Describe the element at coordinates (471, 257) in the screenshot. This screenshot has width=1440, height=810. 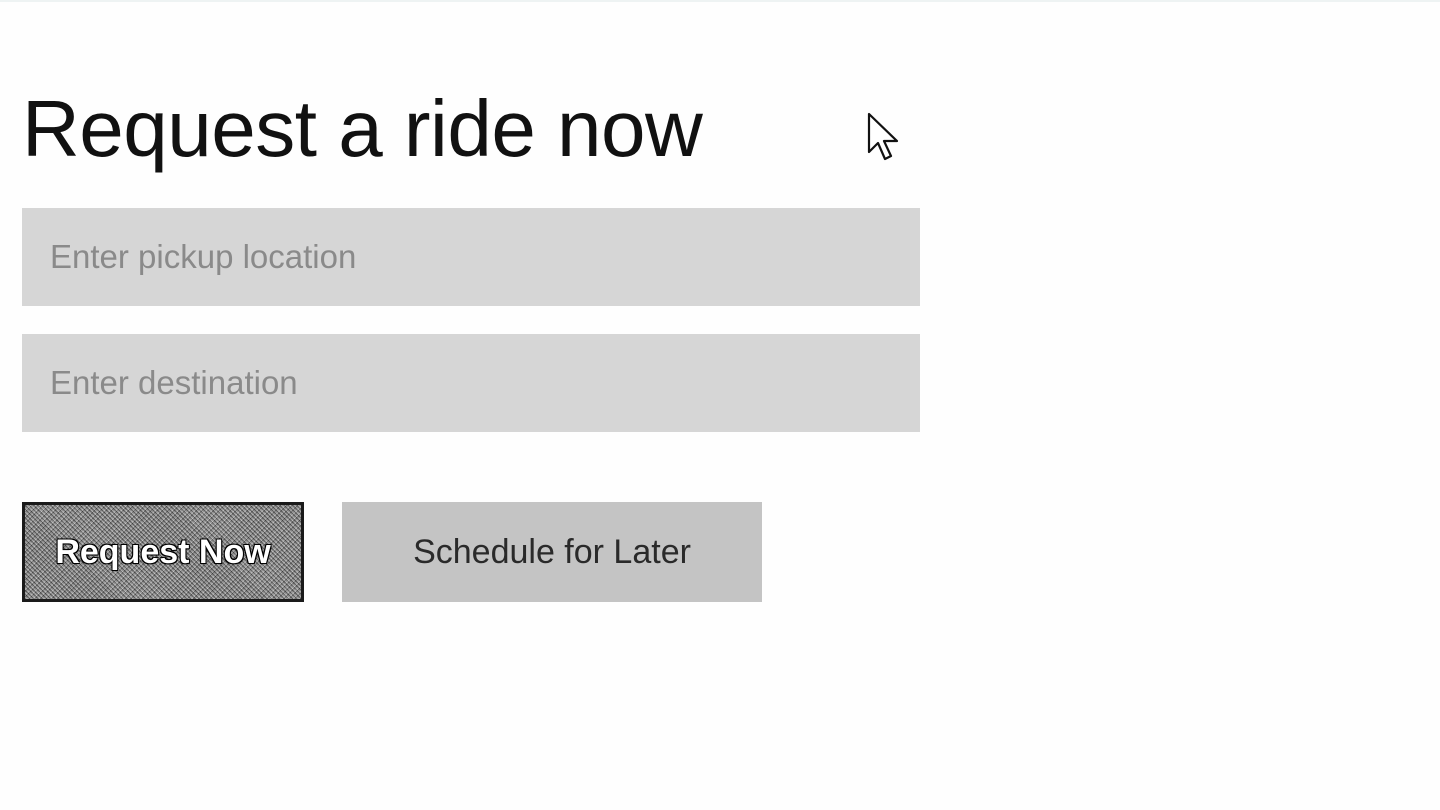
I see `pickup-location-input` at that location.